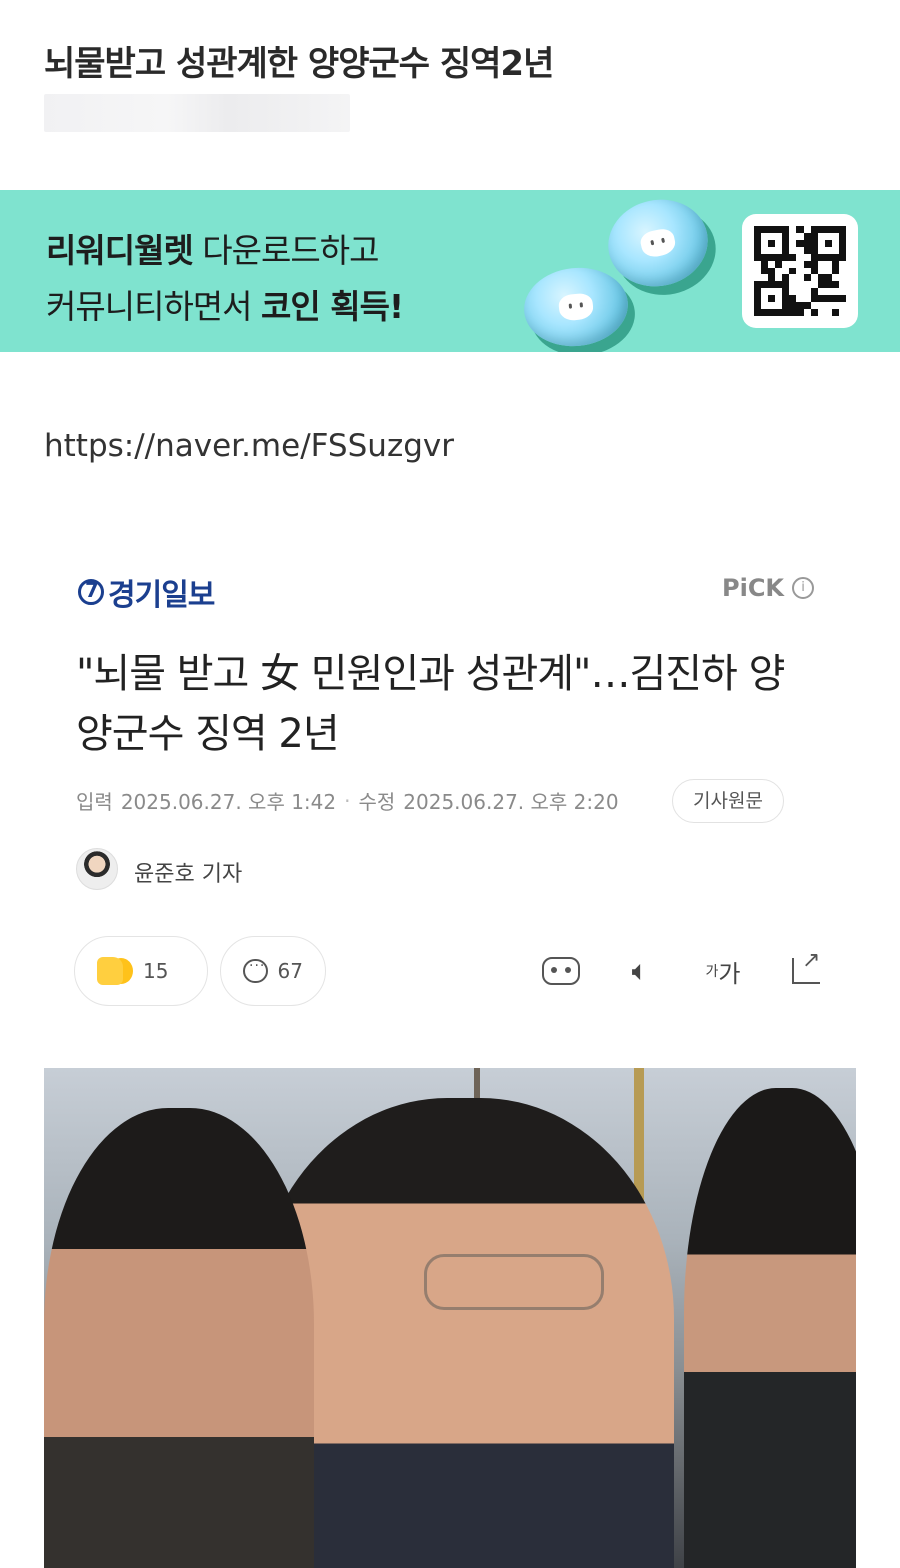  I want to click on input-label: 입력, so click(94, 802).